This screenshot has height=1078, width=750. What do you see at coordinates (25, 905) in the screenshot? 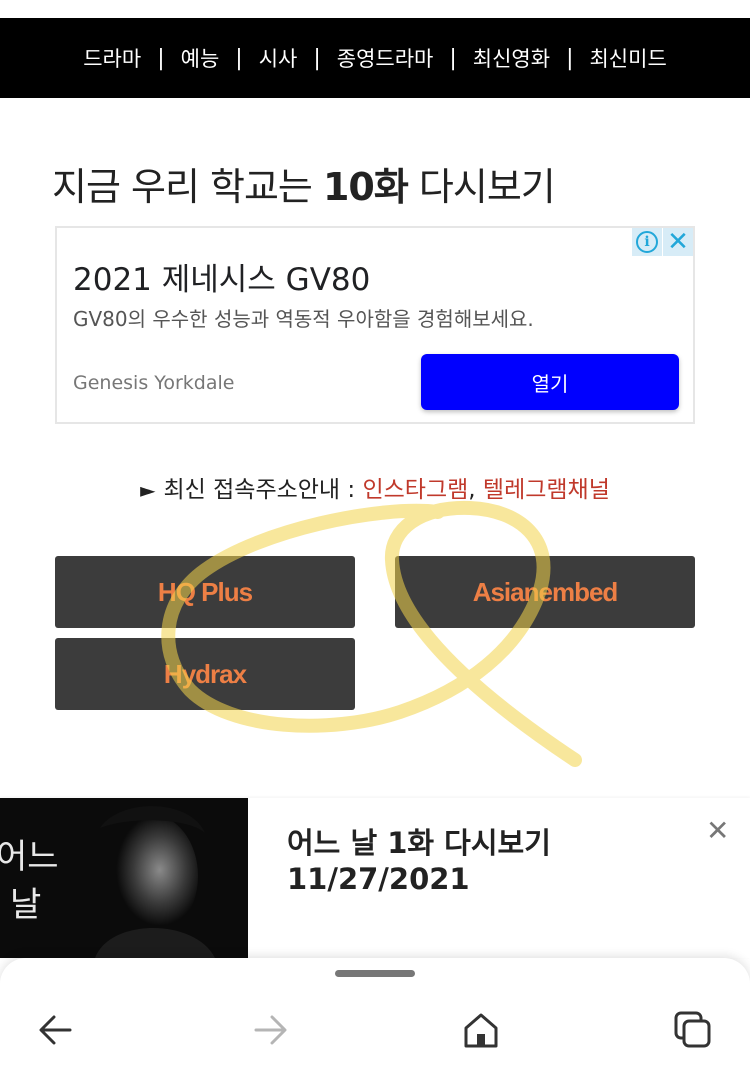
I see `thumbnail-title-line-2: 날` at bounding box center [25, 905].